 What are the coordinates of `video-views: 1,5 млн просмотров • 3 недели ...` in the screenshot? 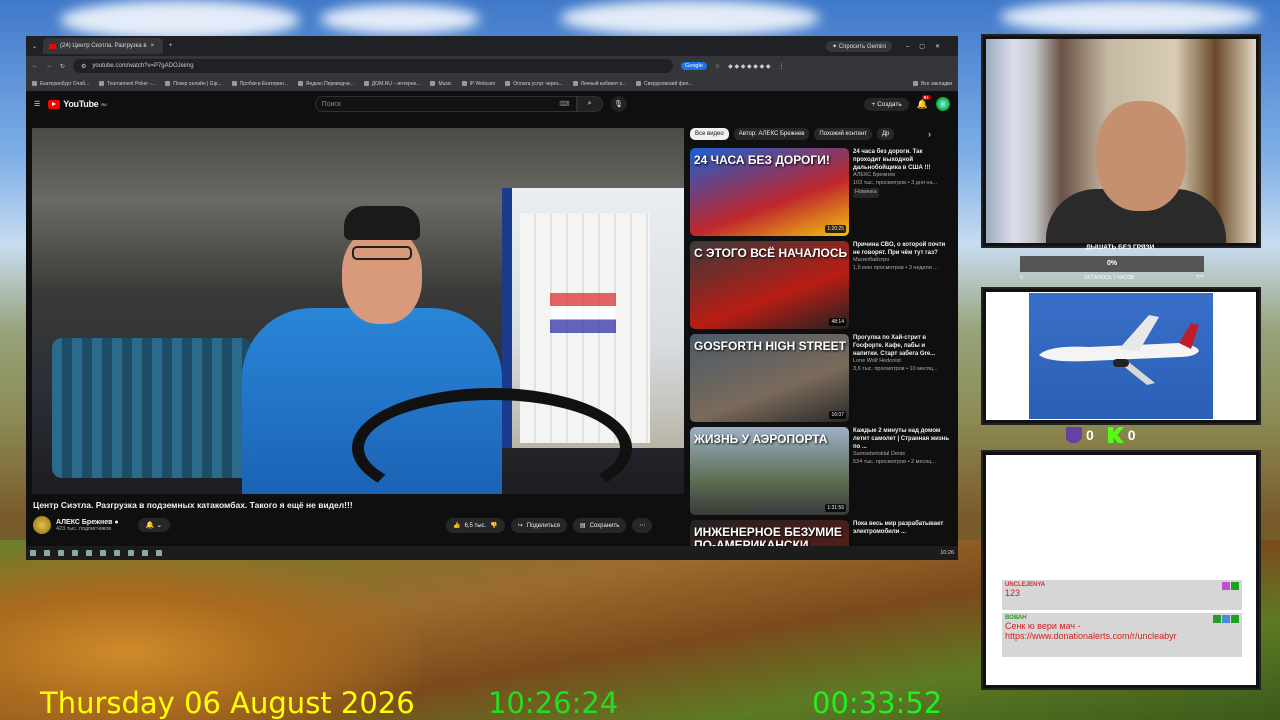 It's located at (895, 267).